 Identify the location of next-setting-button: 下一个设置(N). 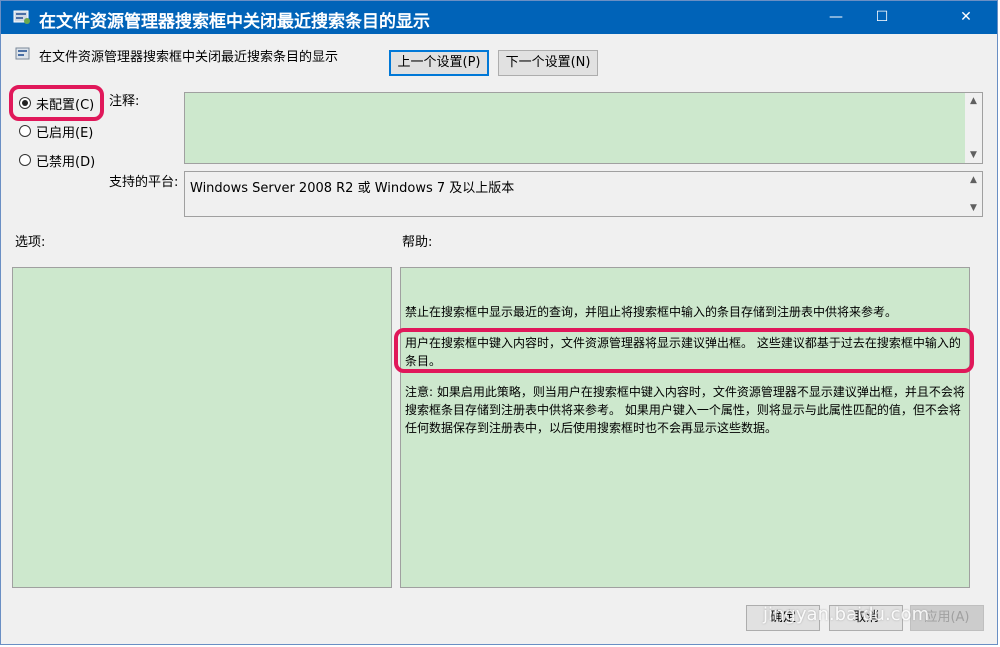
(548, 63).